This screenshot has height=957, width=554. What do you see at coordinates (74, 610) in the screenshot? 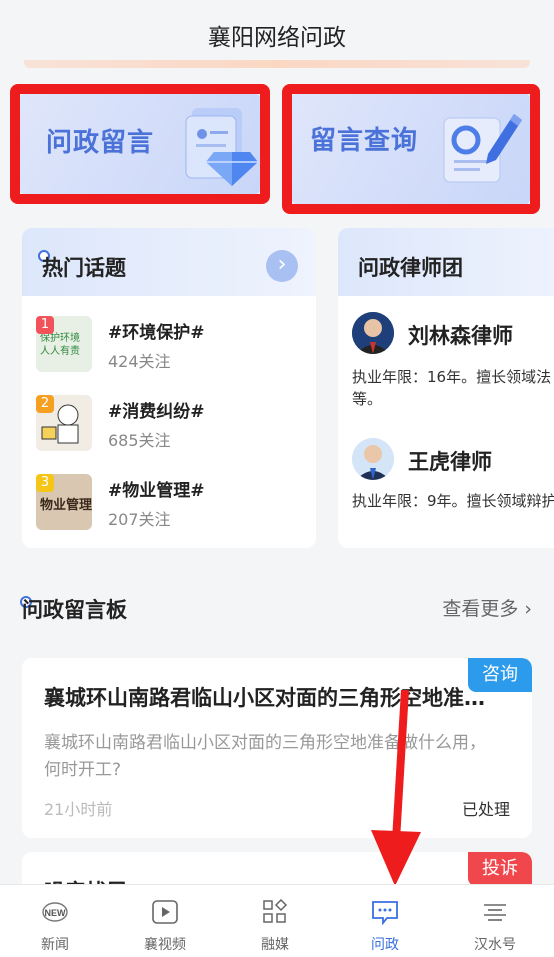
I see `board-title: 问政留言板` at bounding box center [74, 610].